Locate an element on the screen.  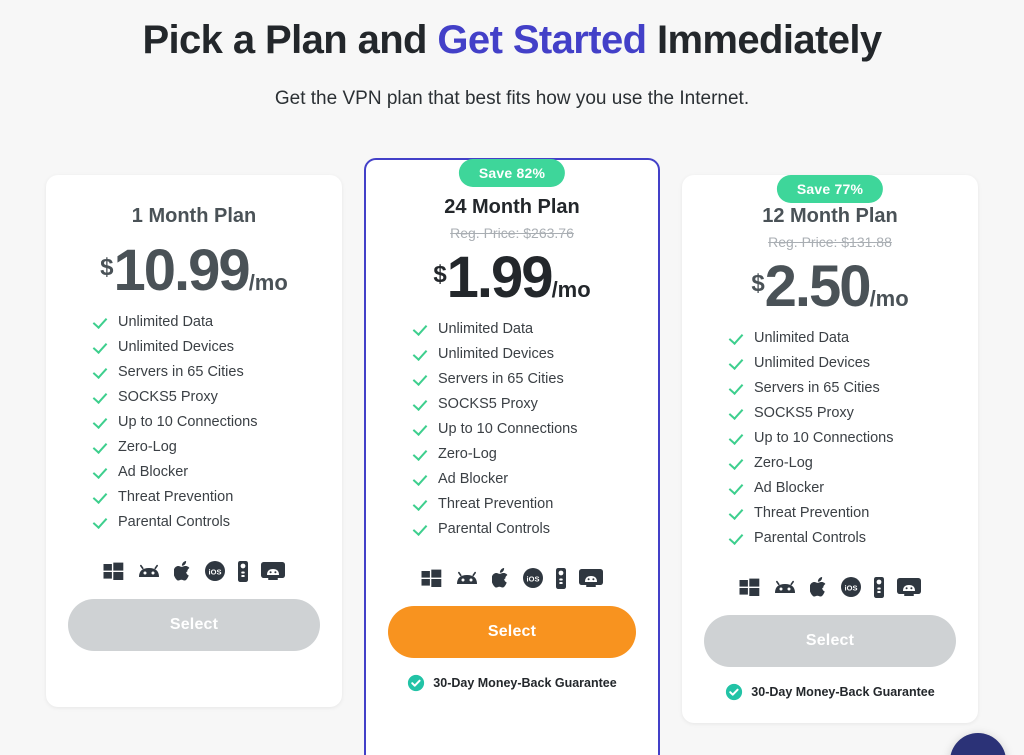
status-badge: Save 77% is located at coordinates (830, 189).